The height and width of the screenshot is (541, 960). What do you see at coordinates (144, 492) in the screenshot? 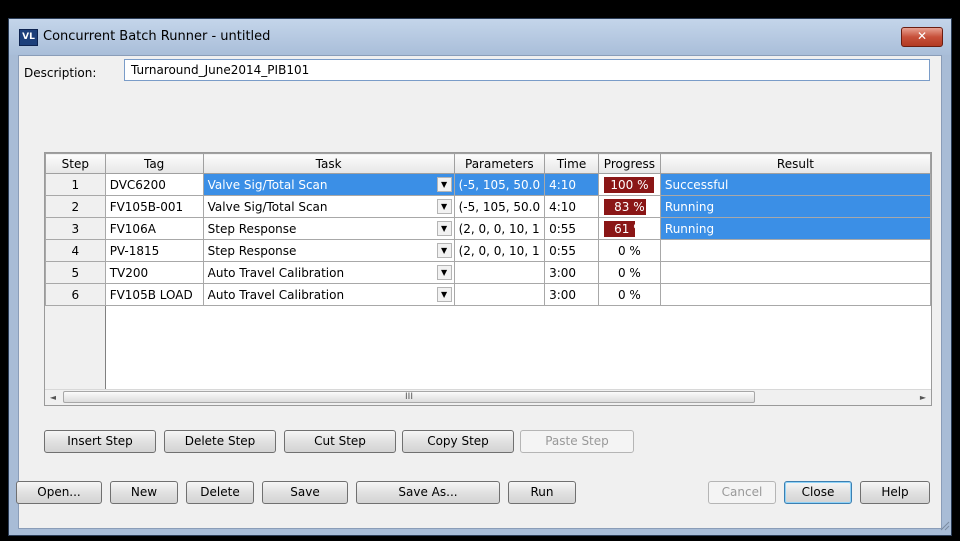
I see `new-button: New` at bounding box center [144, 492].